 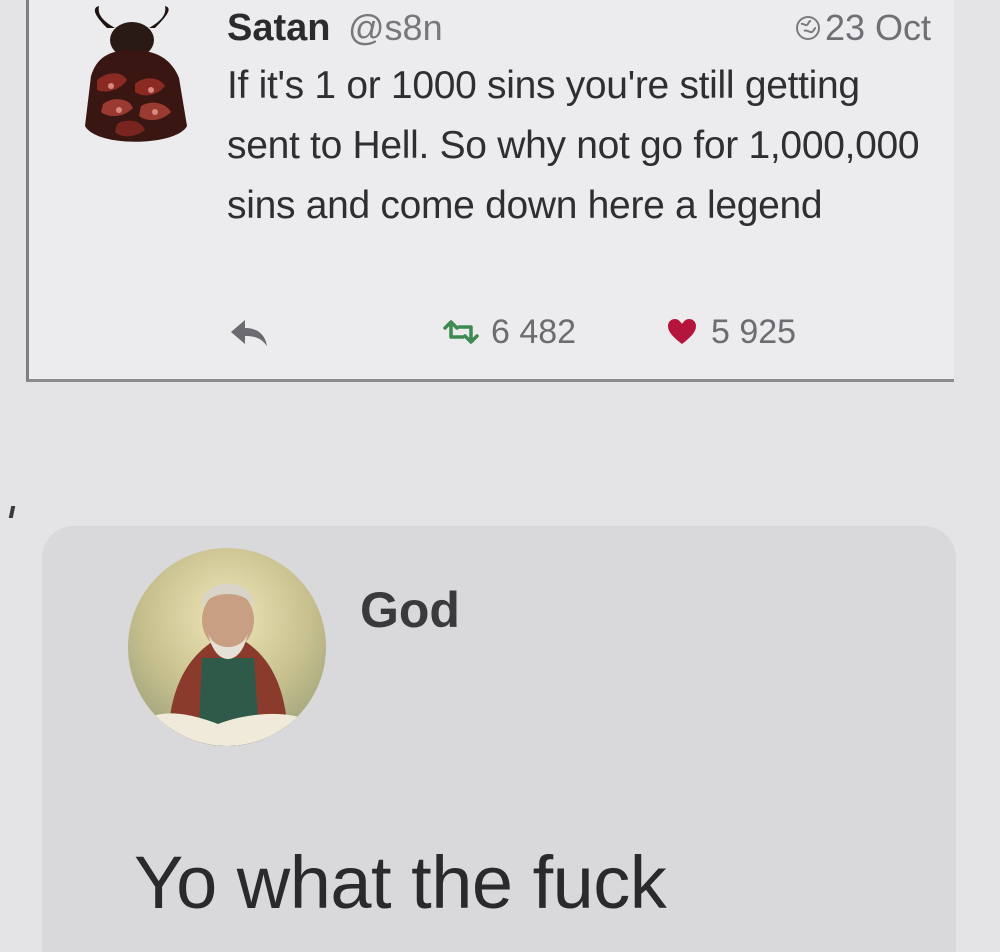 I want to click on god-avatar, so click(x=227, y=647).